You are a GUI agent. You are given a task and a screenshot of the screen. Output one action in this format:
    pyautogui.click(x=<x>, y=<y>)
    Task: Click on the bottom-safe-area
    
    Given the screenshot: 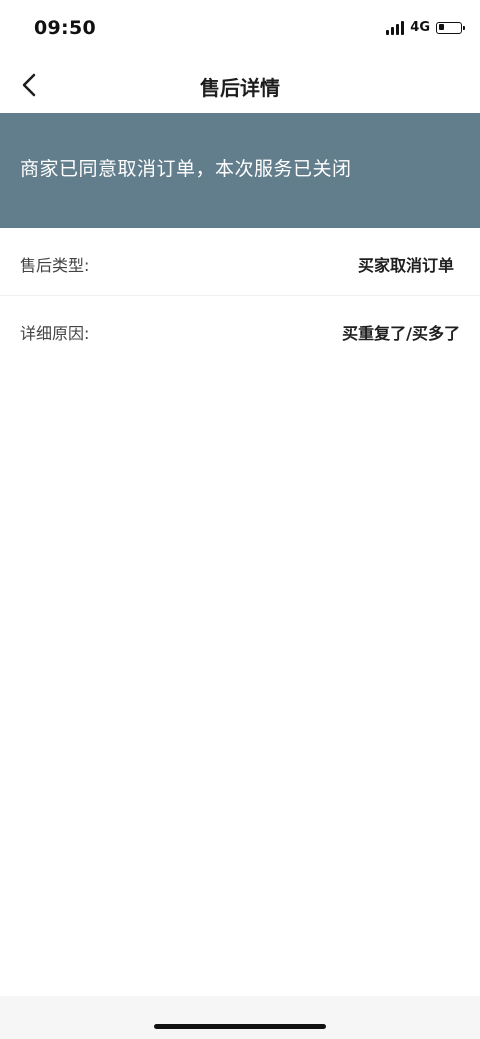 What is the action you would take?
    pyautogui.click(x=240, y=1017)
    